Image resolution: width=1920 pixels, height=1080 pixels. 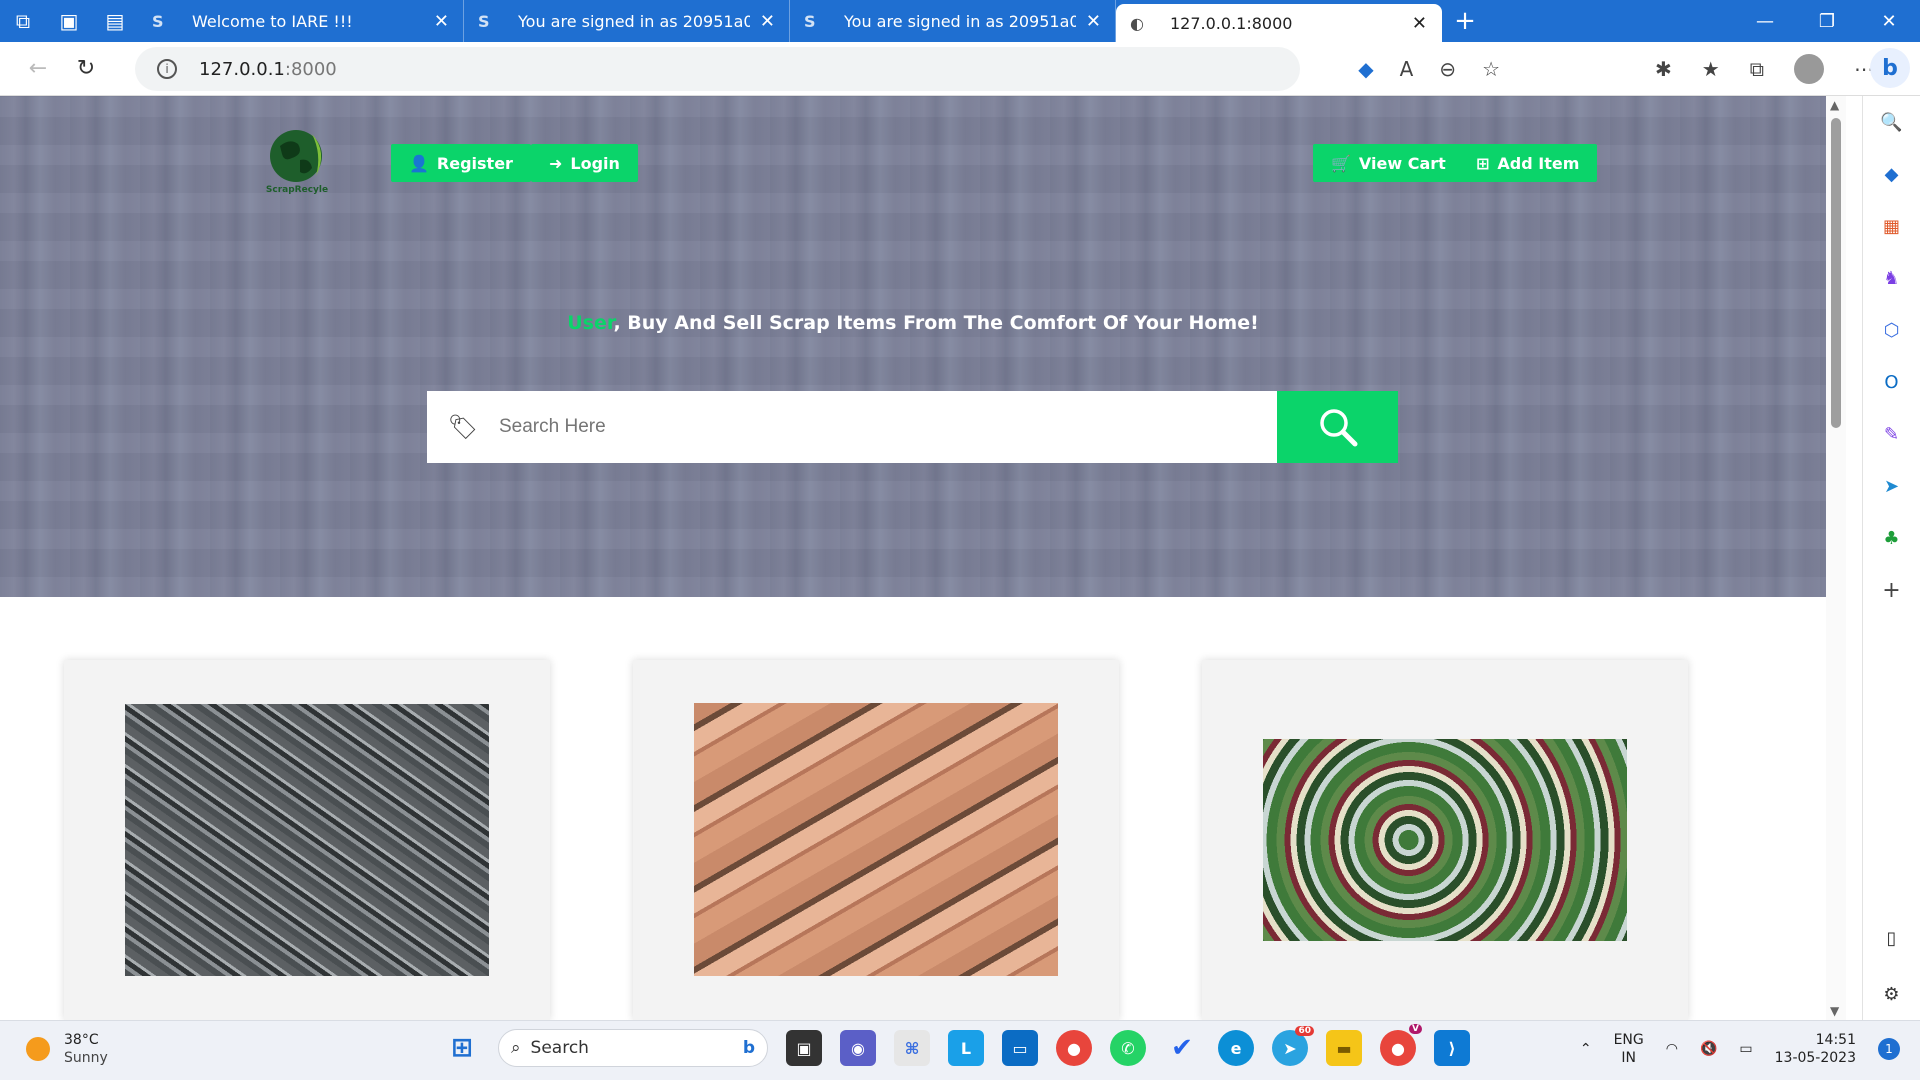 What do you see at coordinates (1745, 1049) in the screenshot?
I see `battery-icon: ▭` at bounding box center [1745, 1049].